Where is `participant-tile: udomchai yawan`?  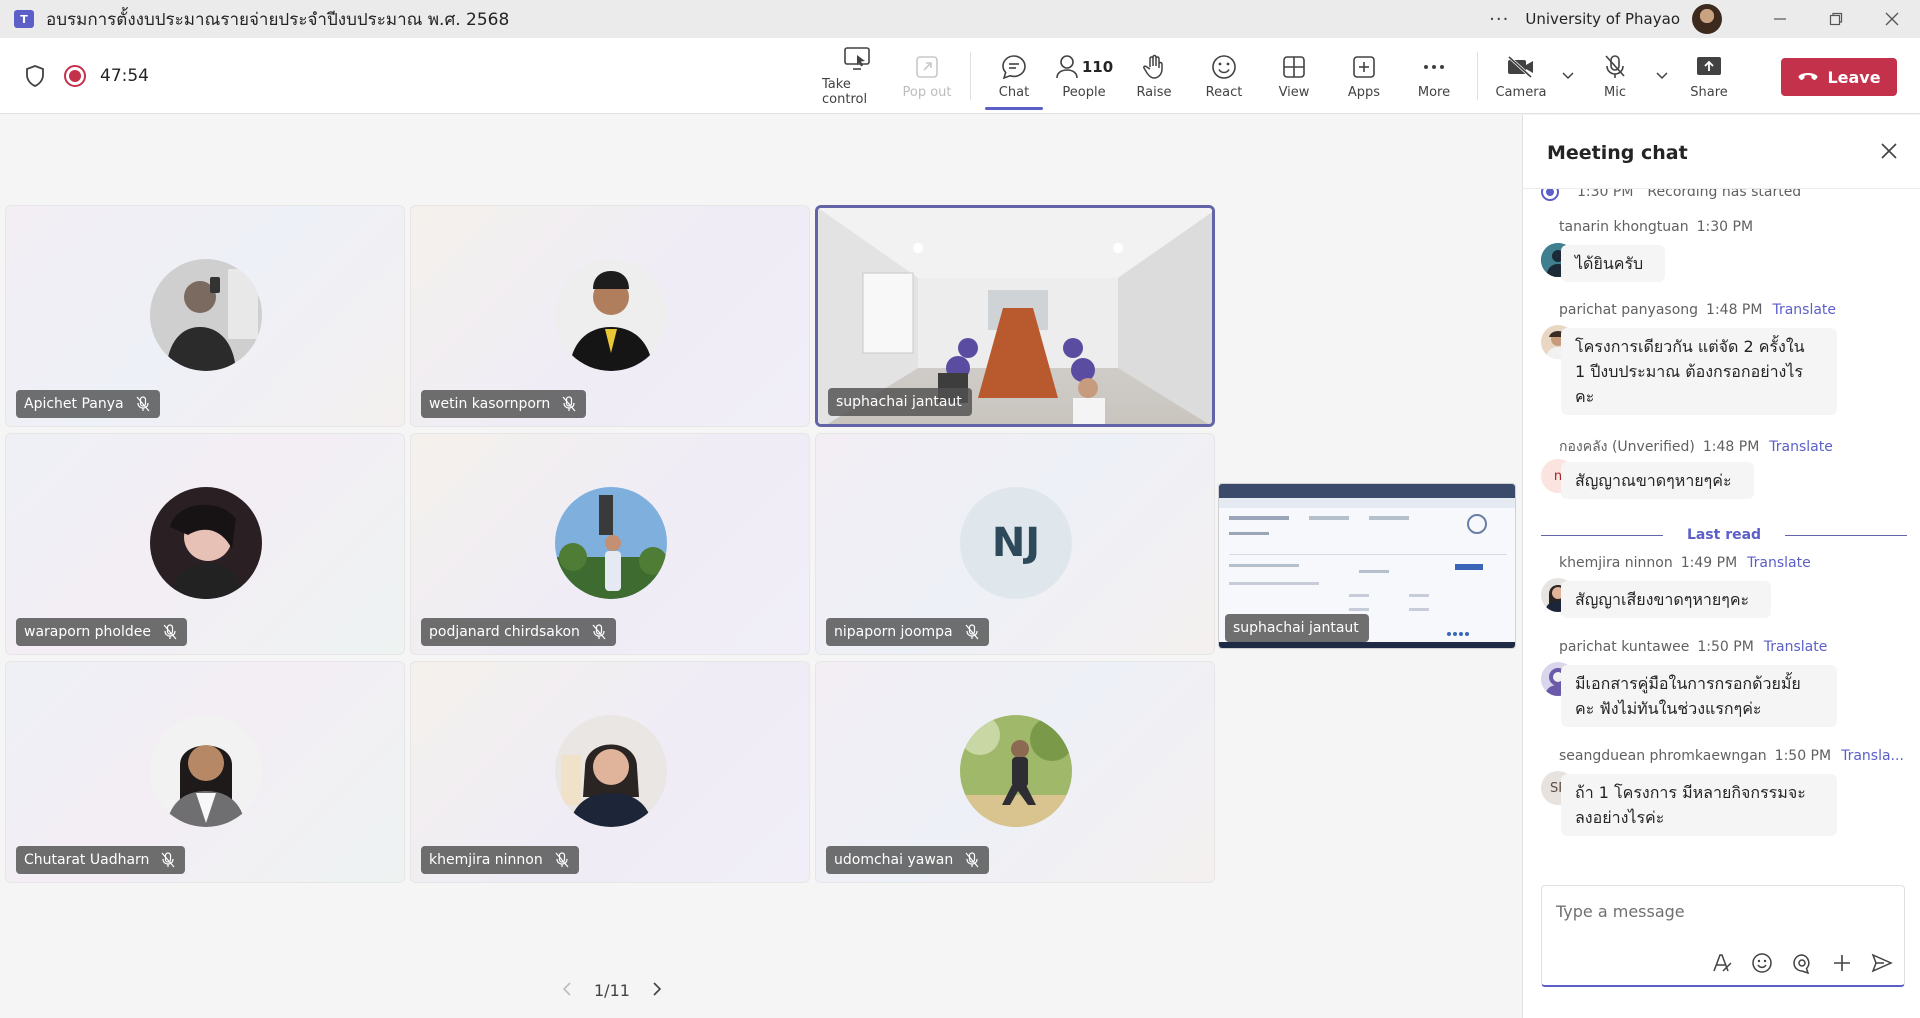
participant-tile: udomchai yawan is located at coordinates (1015, 772).